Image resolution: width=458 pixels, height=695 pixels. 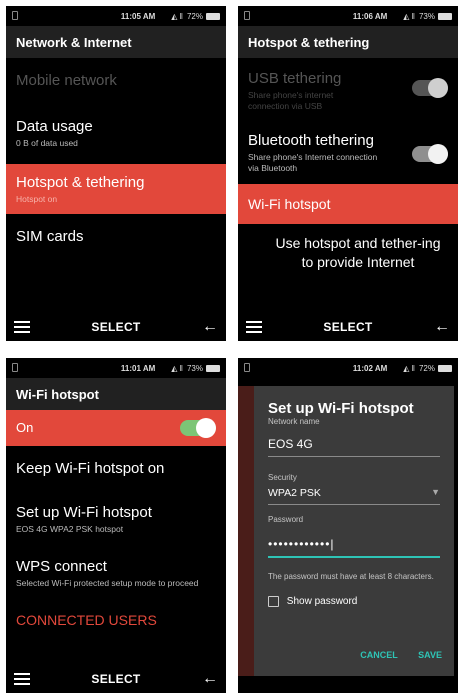 What do you see at coordinates (116, 42) in the screenshot?
I see `page-title: Network & Internet` at bounding box center [116, 42].